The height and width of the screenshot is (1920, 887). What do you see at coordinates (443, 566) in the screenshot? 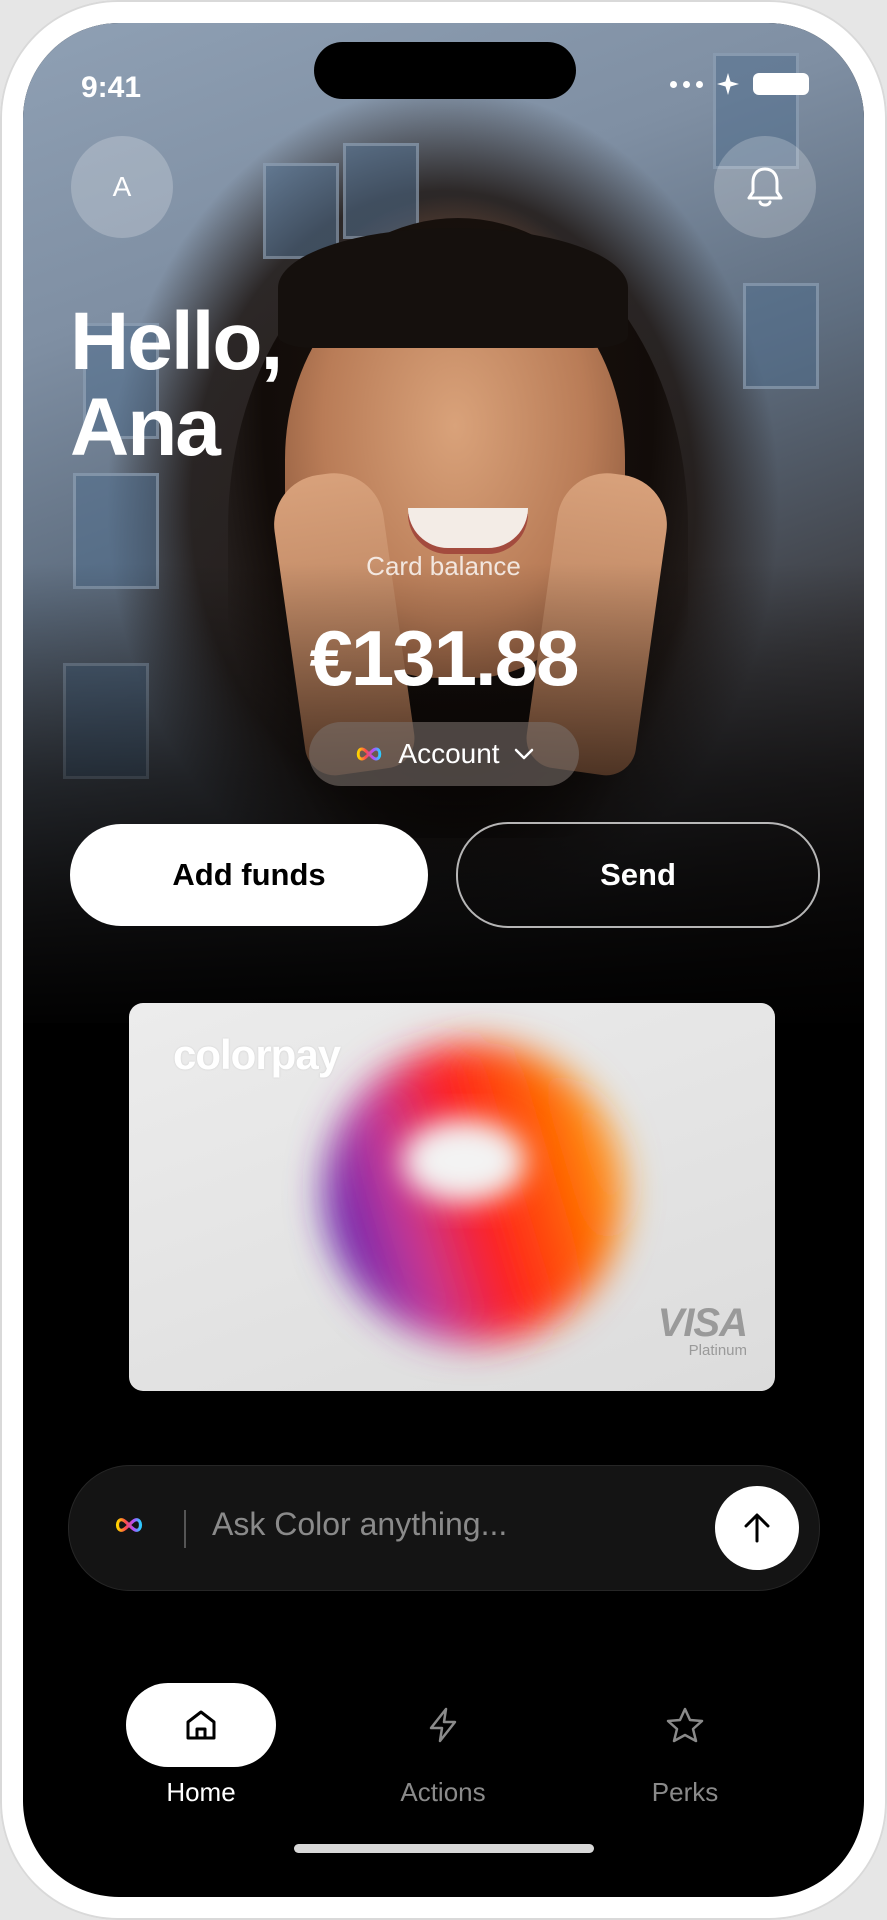
I see `balance-label: Card balance` at bounding box center [443, 566].